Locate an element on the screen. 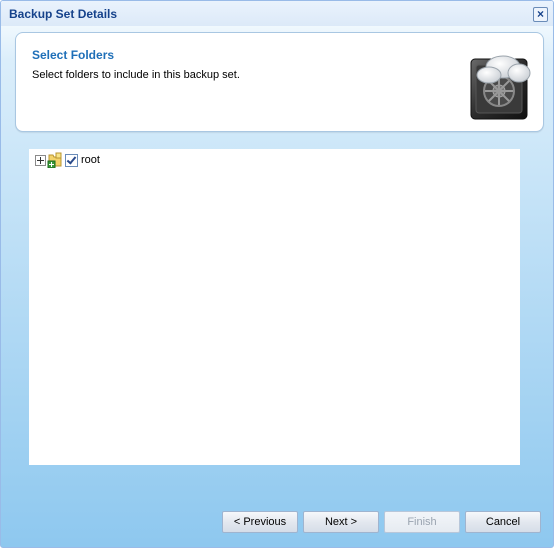 The width and height of the screenshot is (554, 548). cancel-button: Cancel is located at coordinates (503, 522).